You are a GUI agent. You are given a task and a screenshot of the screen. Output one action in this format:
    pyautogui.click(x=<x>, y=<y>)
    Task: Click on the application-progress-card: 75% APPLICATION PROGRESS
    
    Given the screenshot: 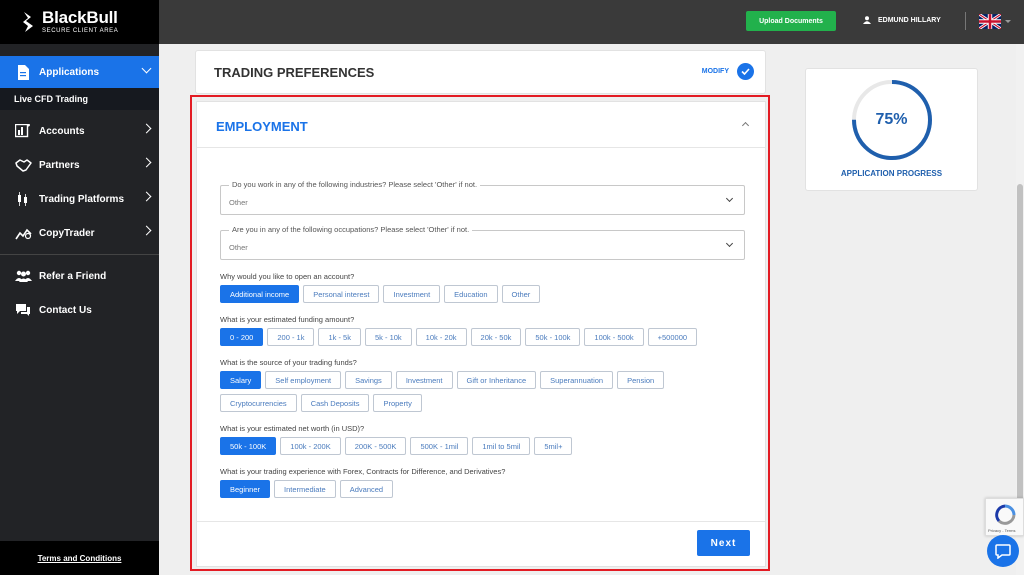 What is the action you would take?
    pyautogui.click(x=891, y=129)
    